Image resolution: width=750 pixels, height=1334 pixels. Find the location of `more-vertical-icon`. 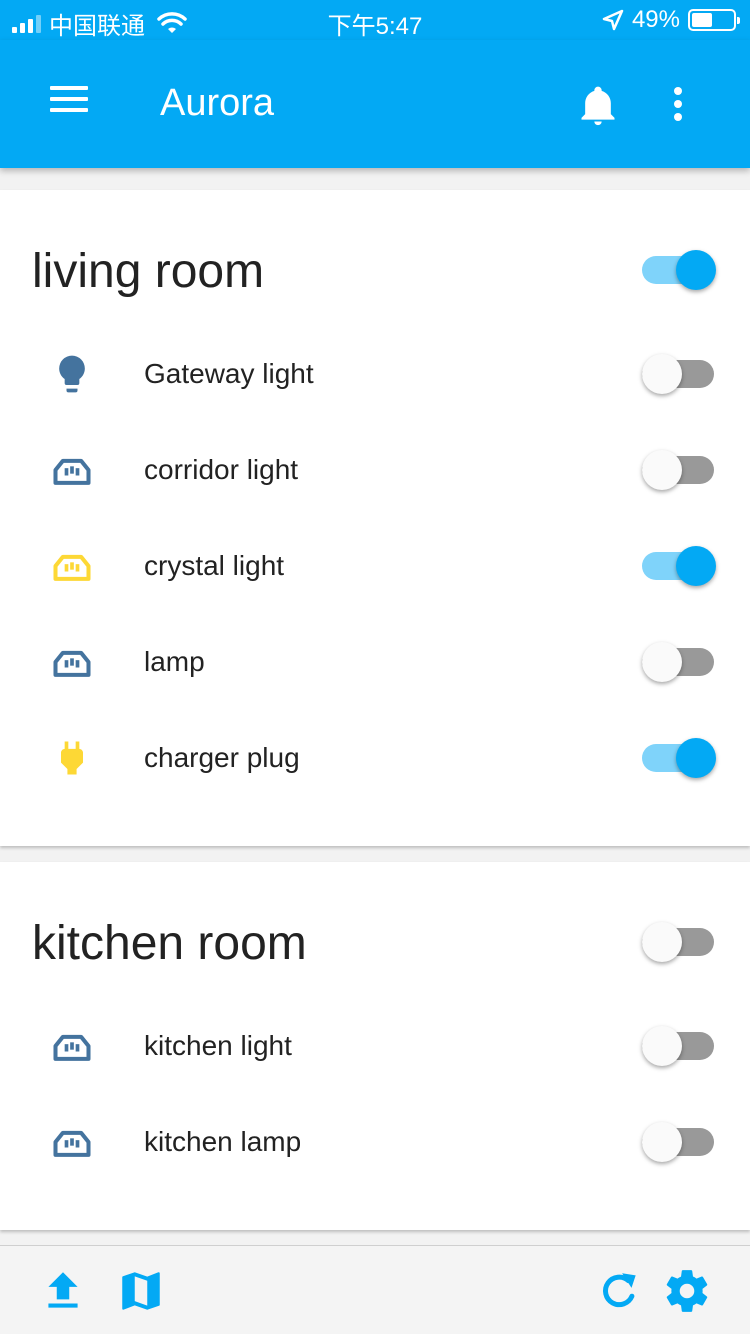

more-vertical-icon is located at coordinates (678, 104).